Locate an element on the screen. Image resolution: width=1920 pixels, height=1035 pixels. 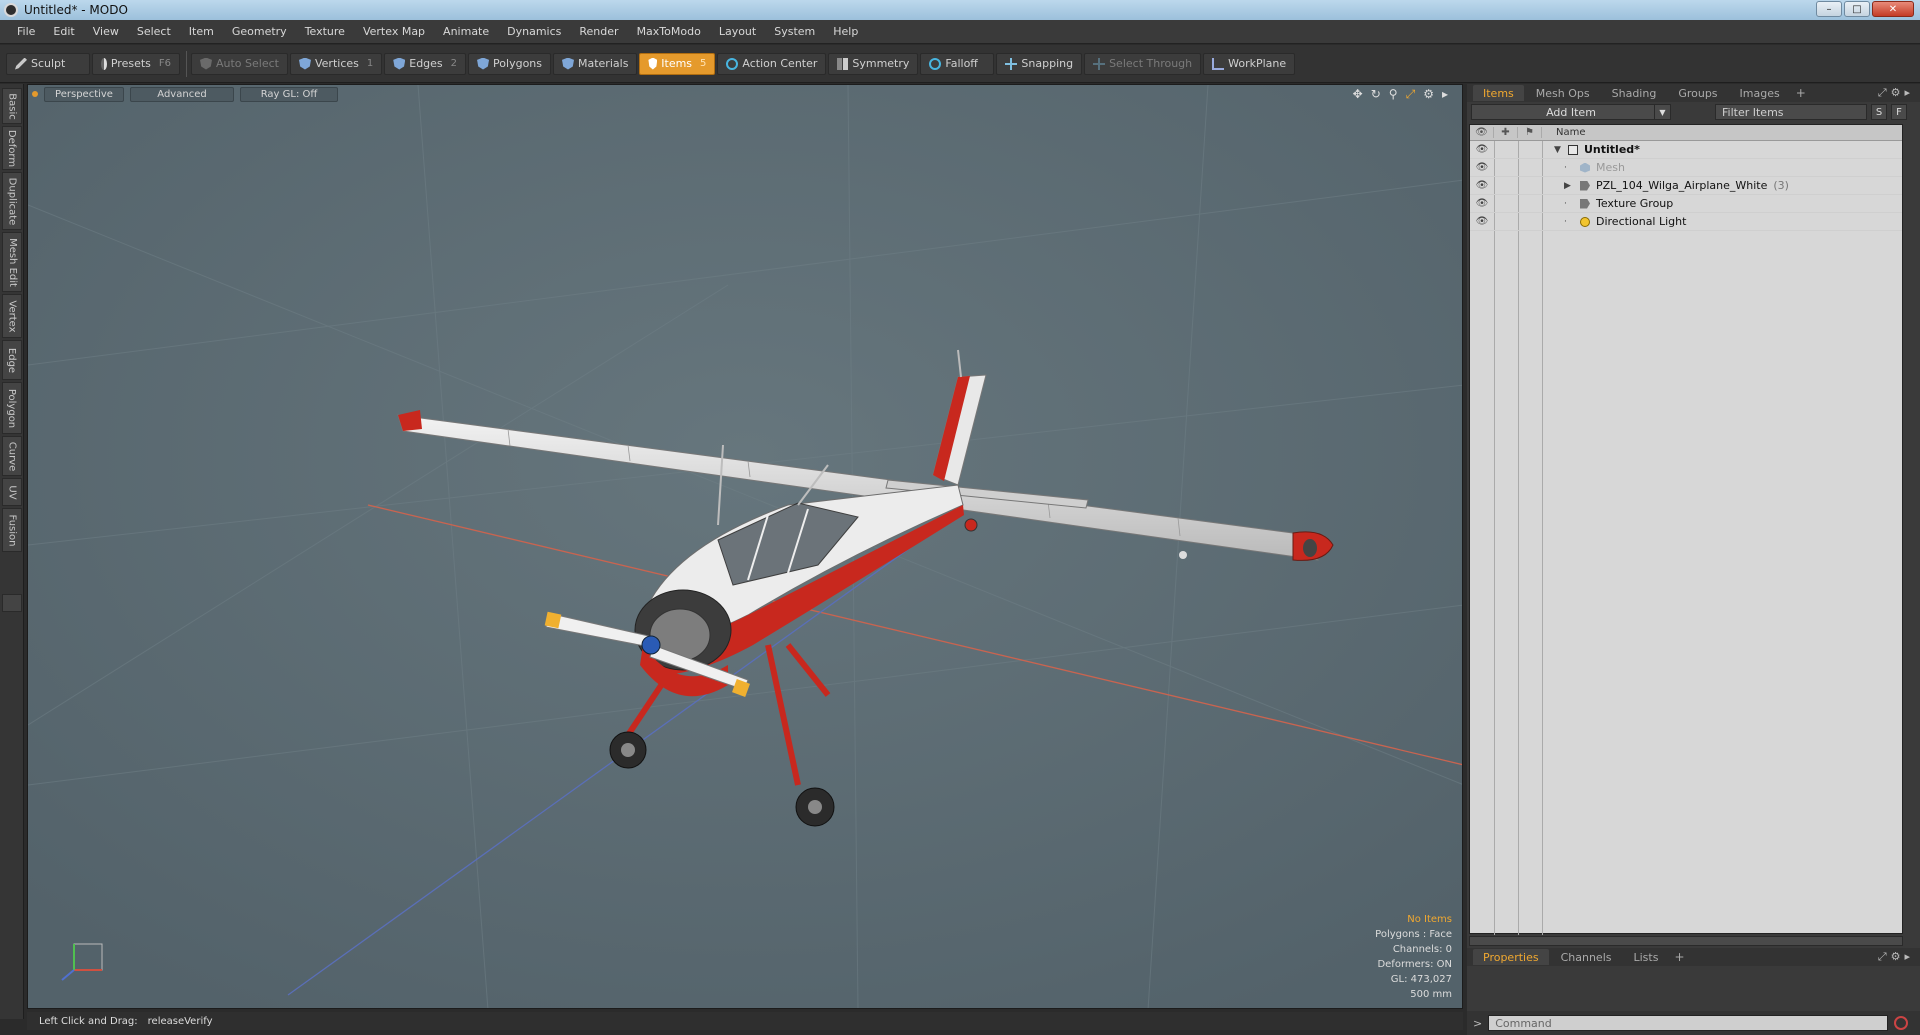
viewport-menu-dot is located at coordinates (35, 94).